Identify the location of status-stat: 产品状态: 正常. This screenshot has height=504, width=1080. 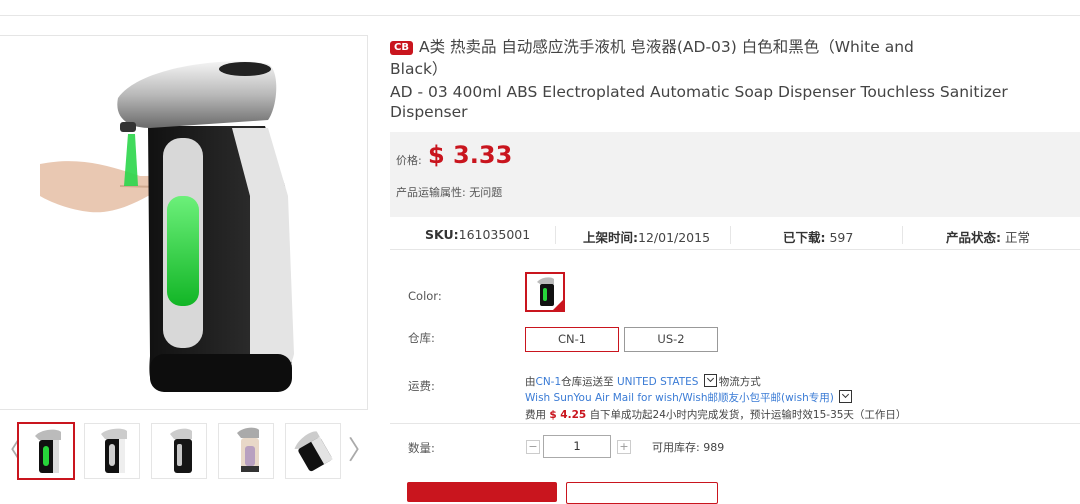
(988, 236).